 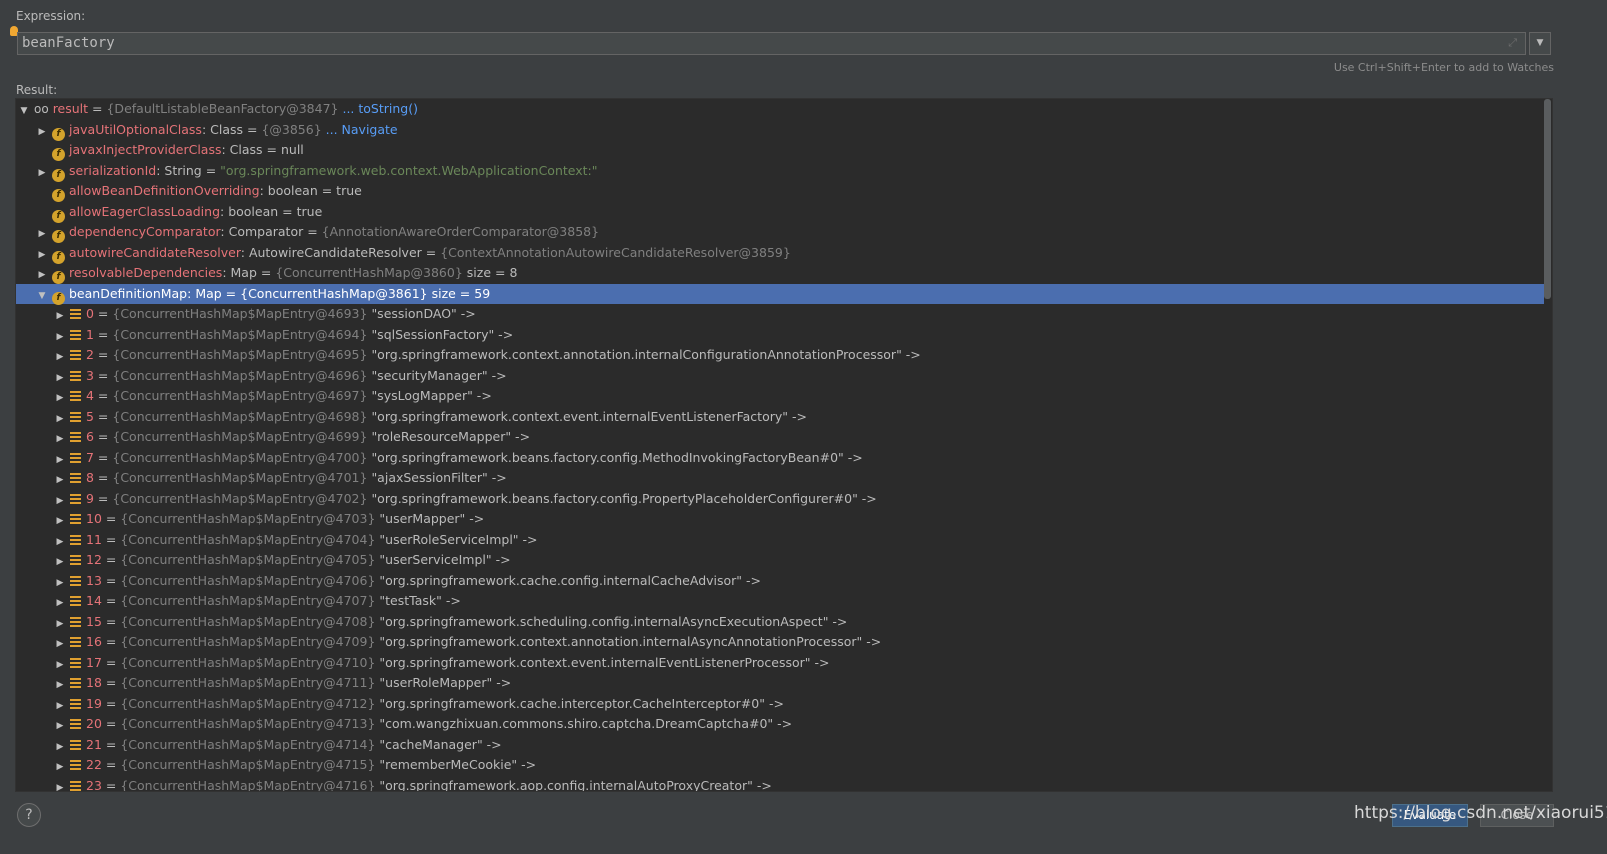 What do you see at coordinates (145, 149) in the screenshot?
I see `field-name: javaxInjectProviderClass` at bounding box center [145, 149].